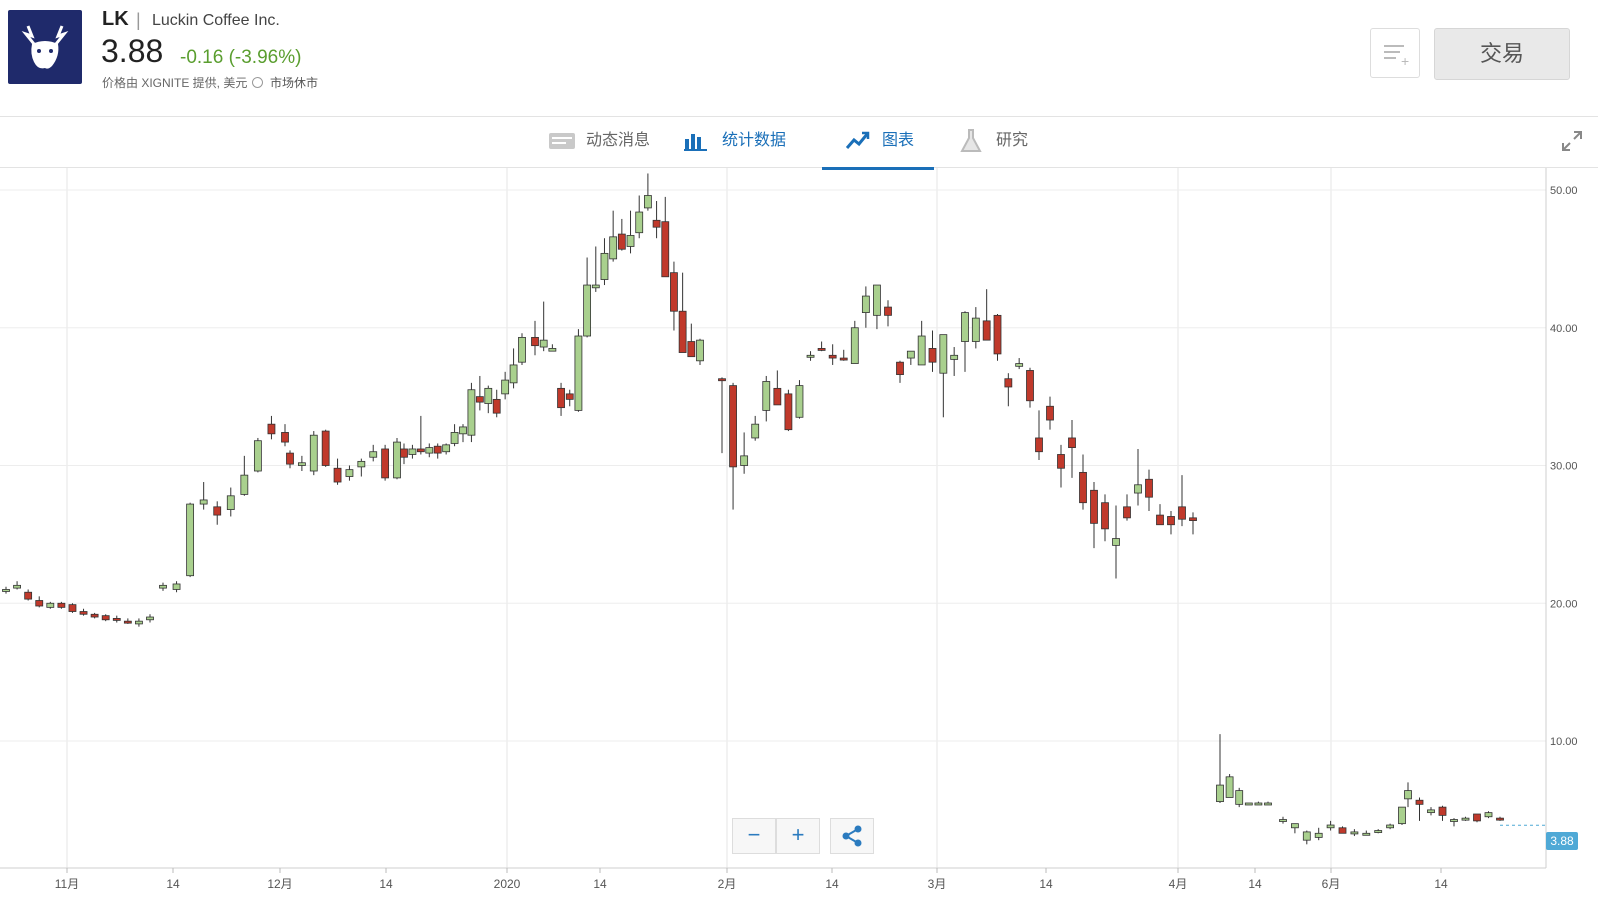 This screenshot has width=1598, height=910. Describe the element at coordinates (67, 884) in the screenshot. I see `x-tick-label: 11月` at that location.